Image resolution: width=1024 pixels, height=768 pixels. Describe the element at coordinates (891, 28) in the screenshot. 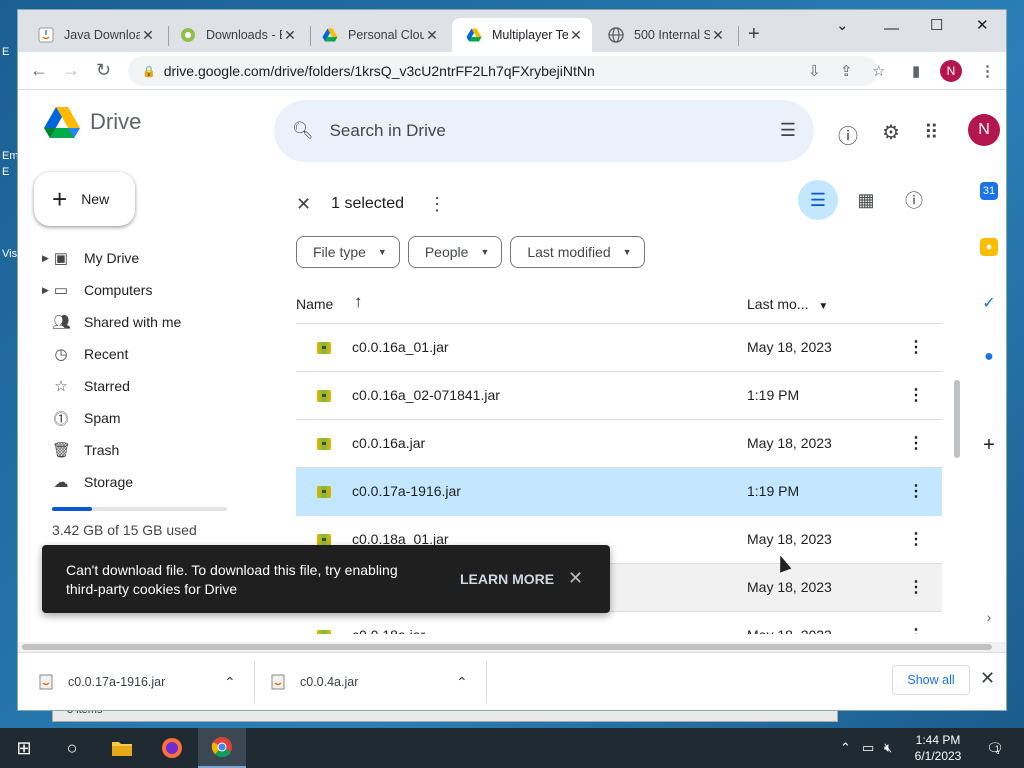

I see `minimize-icon: —` at that location.